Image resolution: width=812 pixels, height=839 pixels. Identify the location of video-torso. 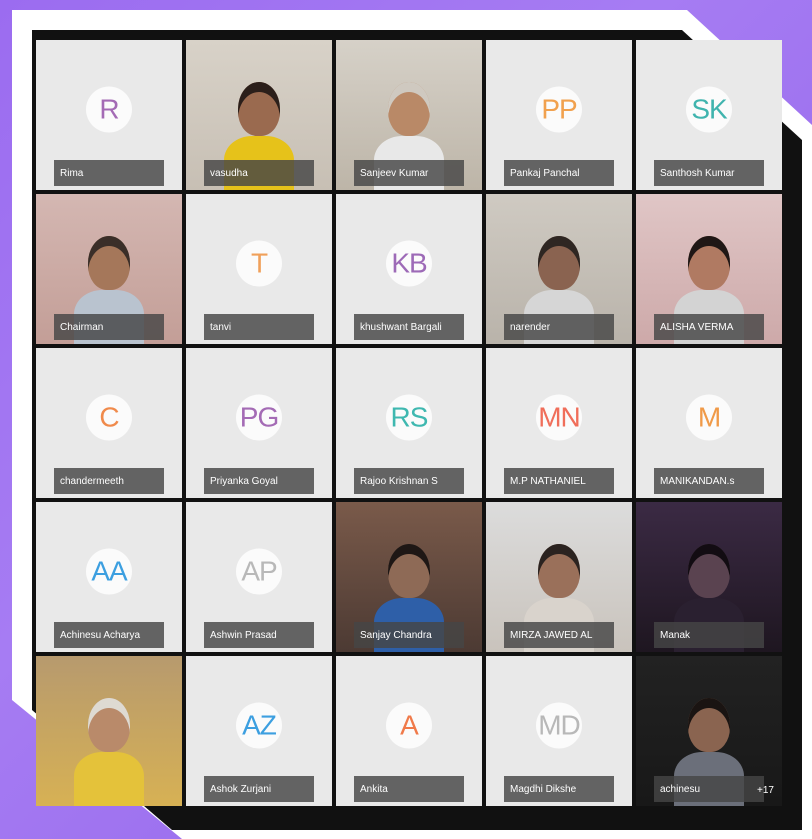
(109, 779).